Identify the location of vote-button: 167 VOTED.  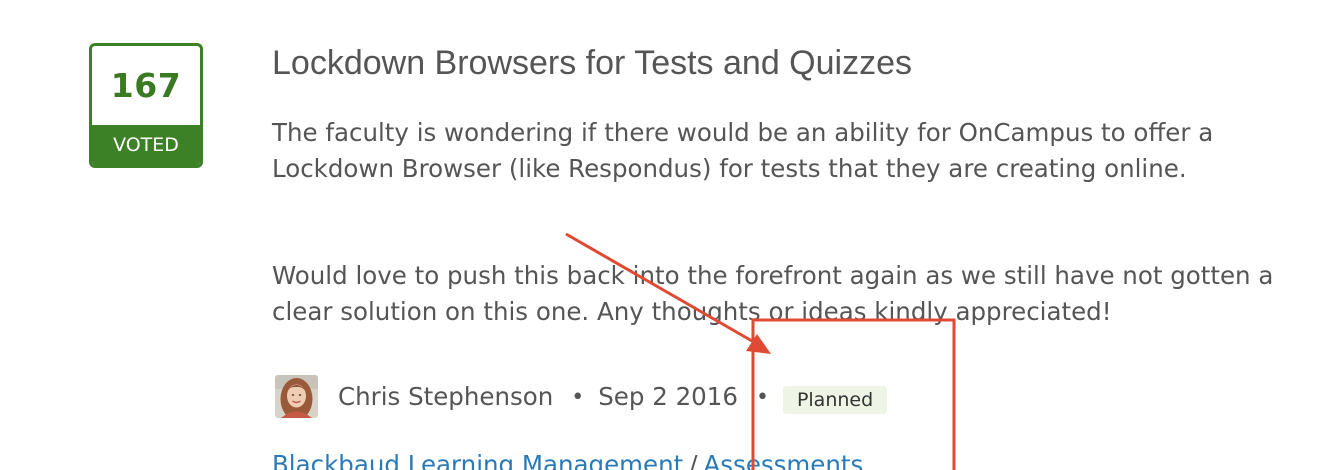
(146, 105).